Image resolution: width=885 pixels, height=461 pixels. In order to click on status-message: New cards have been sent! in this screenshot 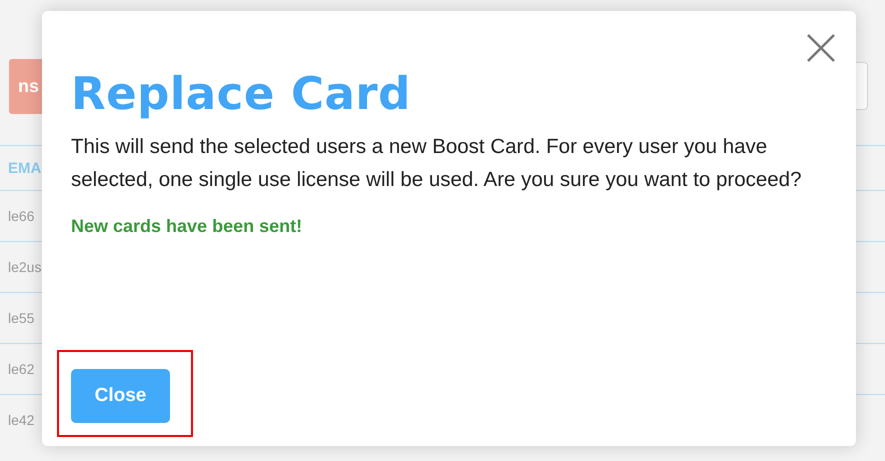, I will do `click(187, 226)`.